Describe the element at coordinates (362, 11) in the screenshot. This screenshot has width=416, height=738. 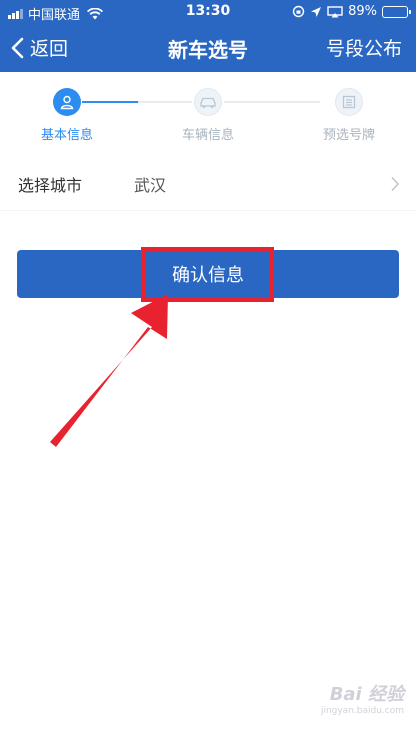
I see `battery-percent: 89%` at that location.